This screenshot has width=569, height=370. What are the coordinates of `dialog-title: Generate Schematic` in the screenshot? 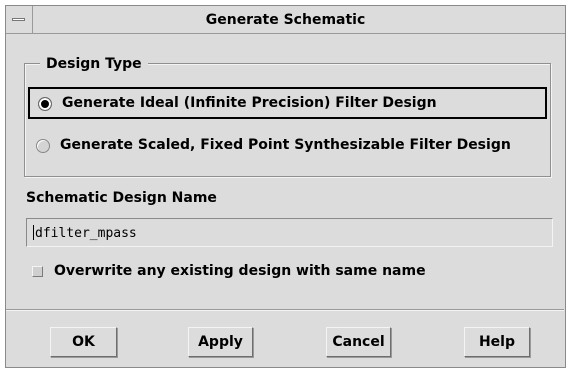 It's located at (285, 20).